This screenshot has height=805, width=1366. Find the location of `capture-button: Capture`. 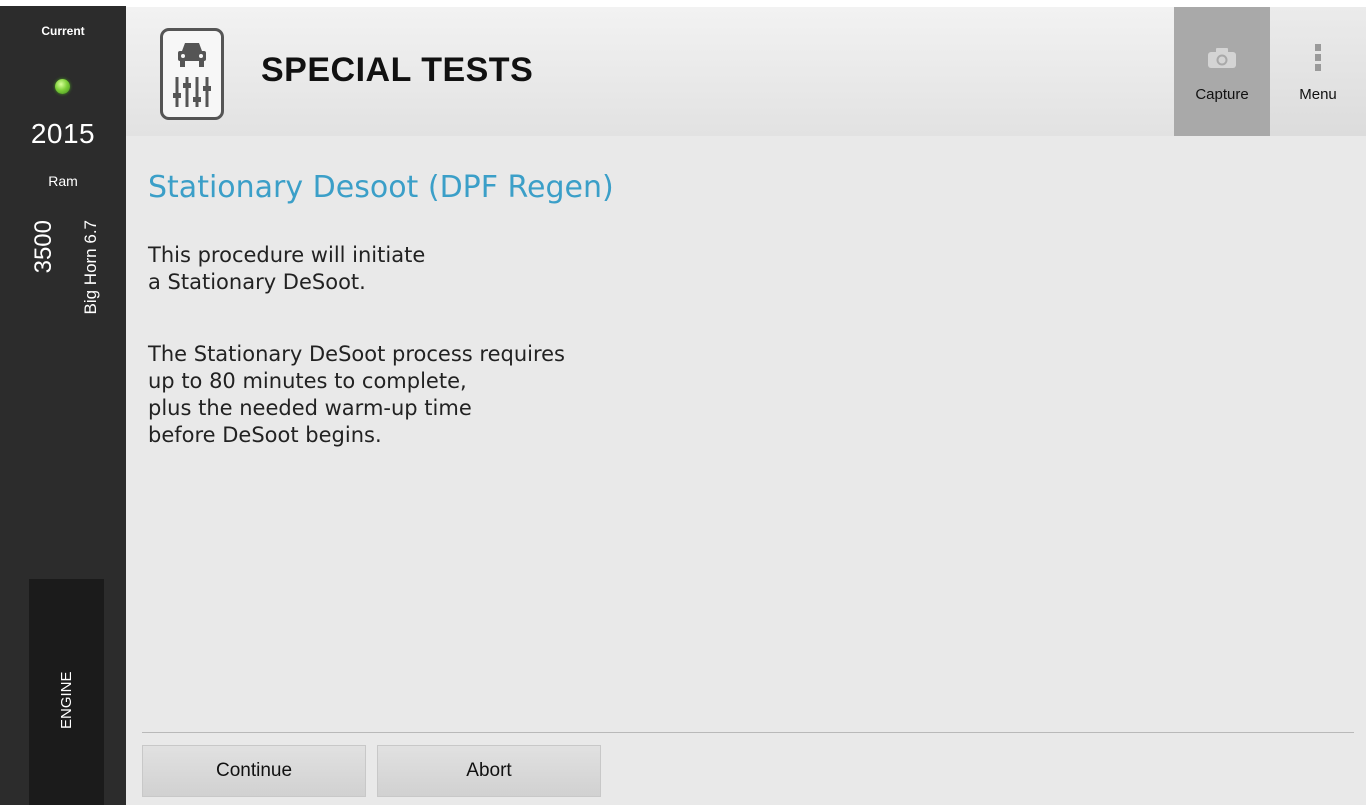

capture-button: Capture is located at coordinates (1222, 71).